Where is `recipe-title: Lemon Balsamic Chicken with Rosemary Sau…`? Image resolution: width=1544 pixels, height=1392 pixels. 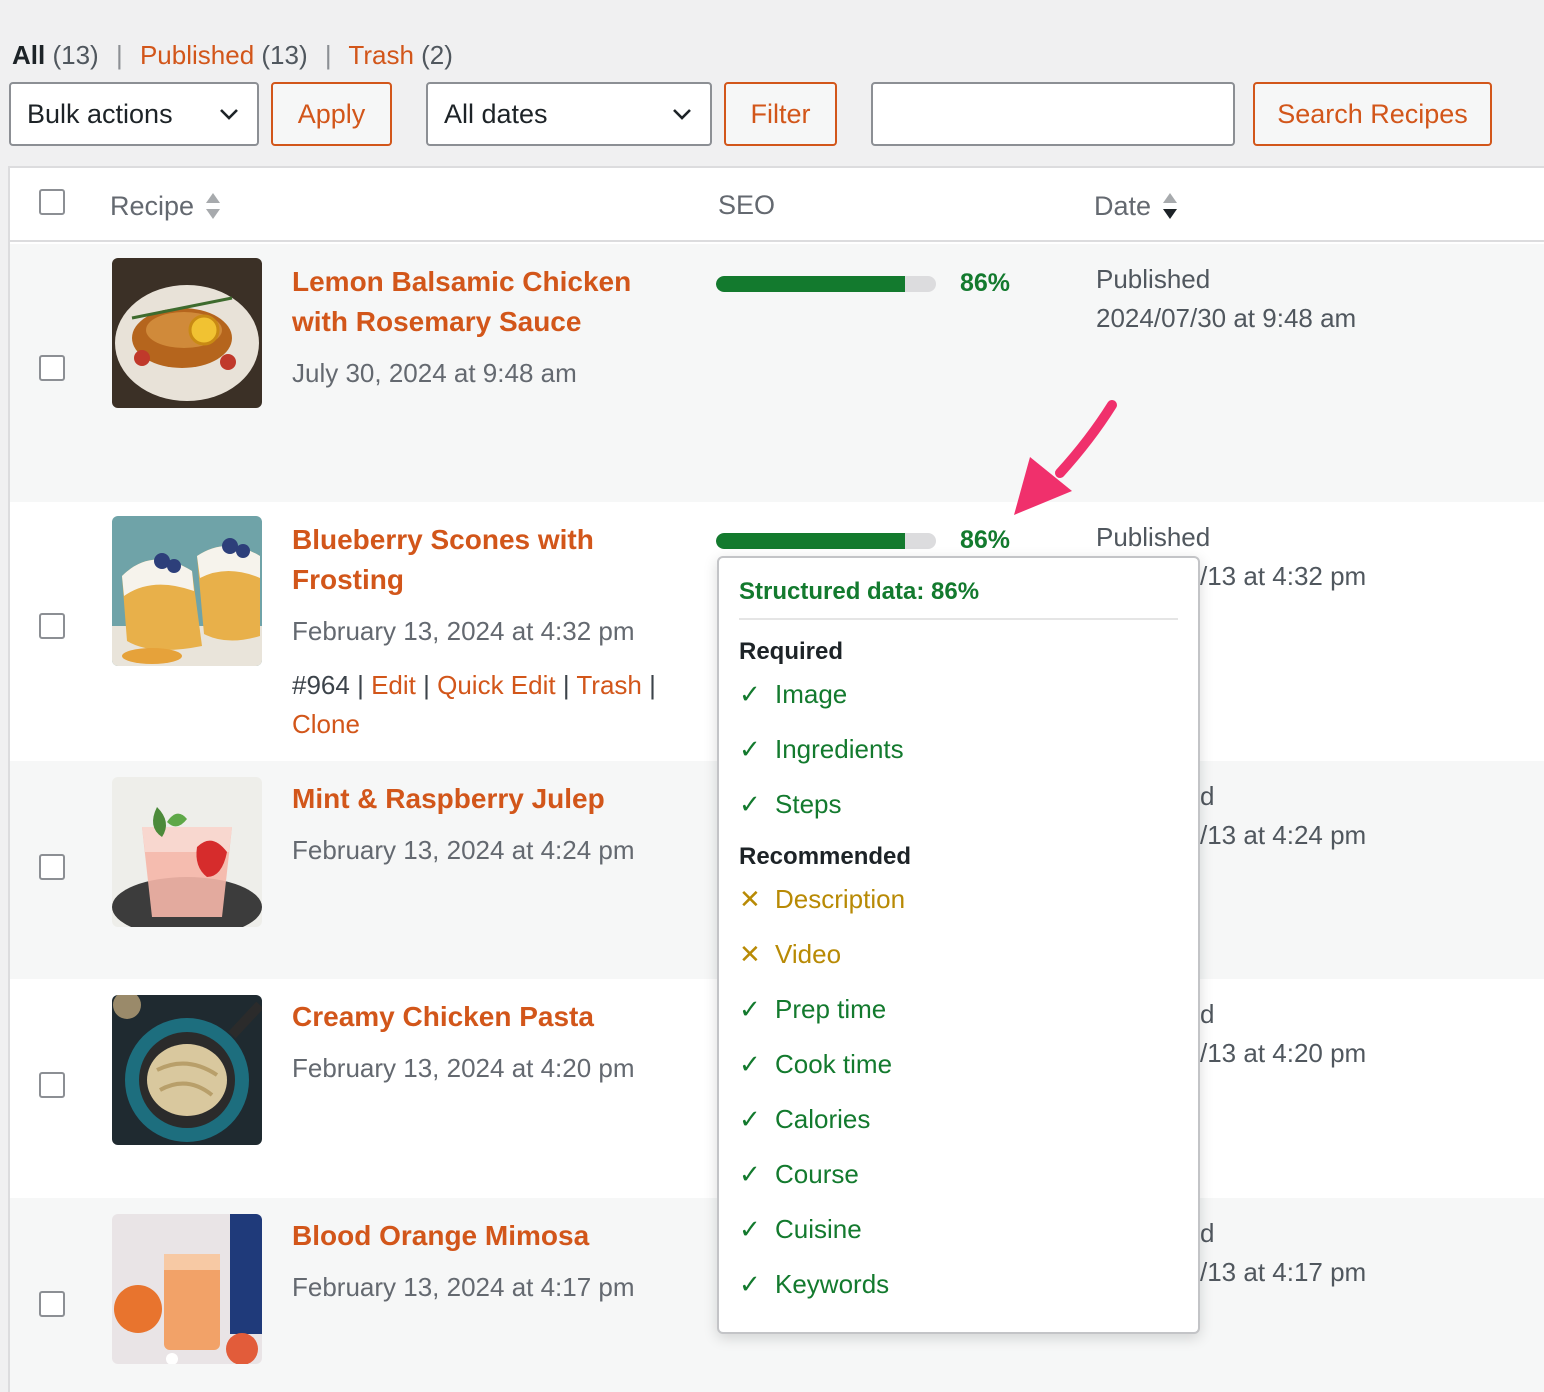 recipe-title: Lemon Balsamic Chicken with Rosemary Sau… is located at coordinates (492, 302).